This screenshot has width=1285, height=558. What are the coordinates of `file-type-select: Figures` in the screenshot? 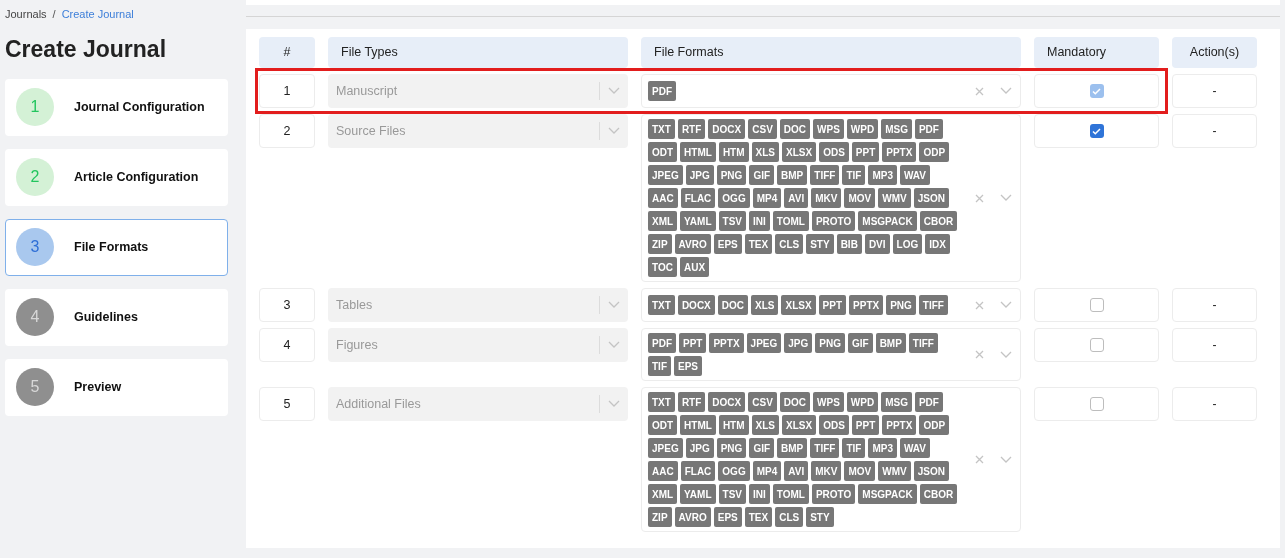 It's located at (478, 345).